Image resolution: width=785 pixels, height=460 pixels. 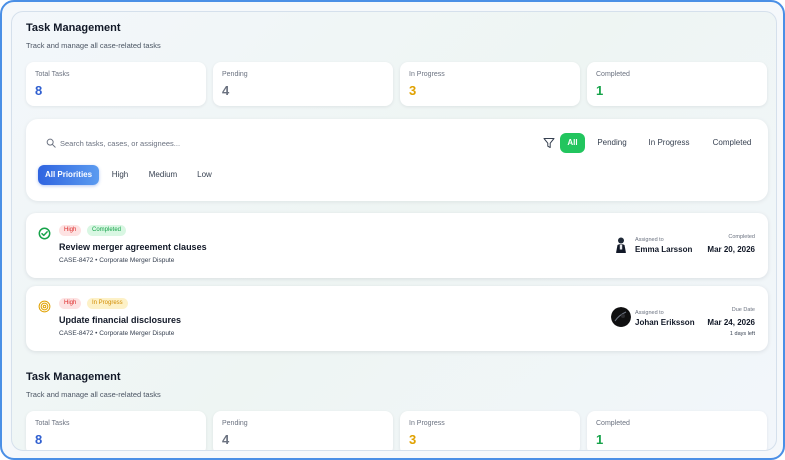 I want to click on priority-filter-all: All Priorities, so click(x=68, y=175).